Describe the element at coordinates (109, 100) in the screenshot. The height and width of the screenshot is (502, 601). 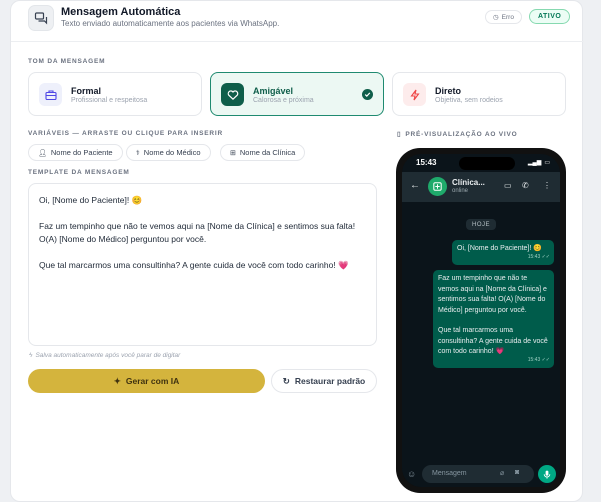
I see `tone-subtitle: Profissional e respeitosa` at that location.